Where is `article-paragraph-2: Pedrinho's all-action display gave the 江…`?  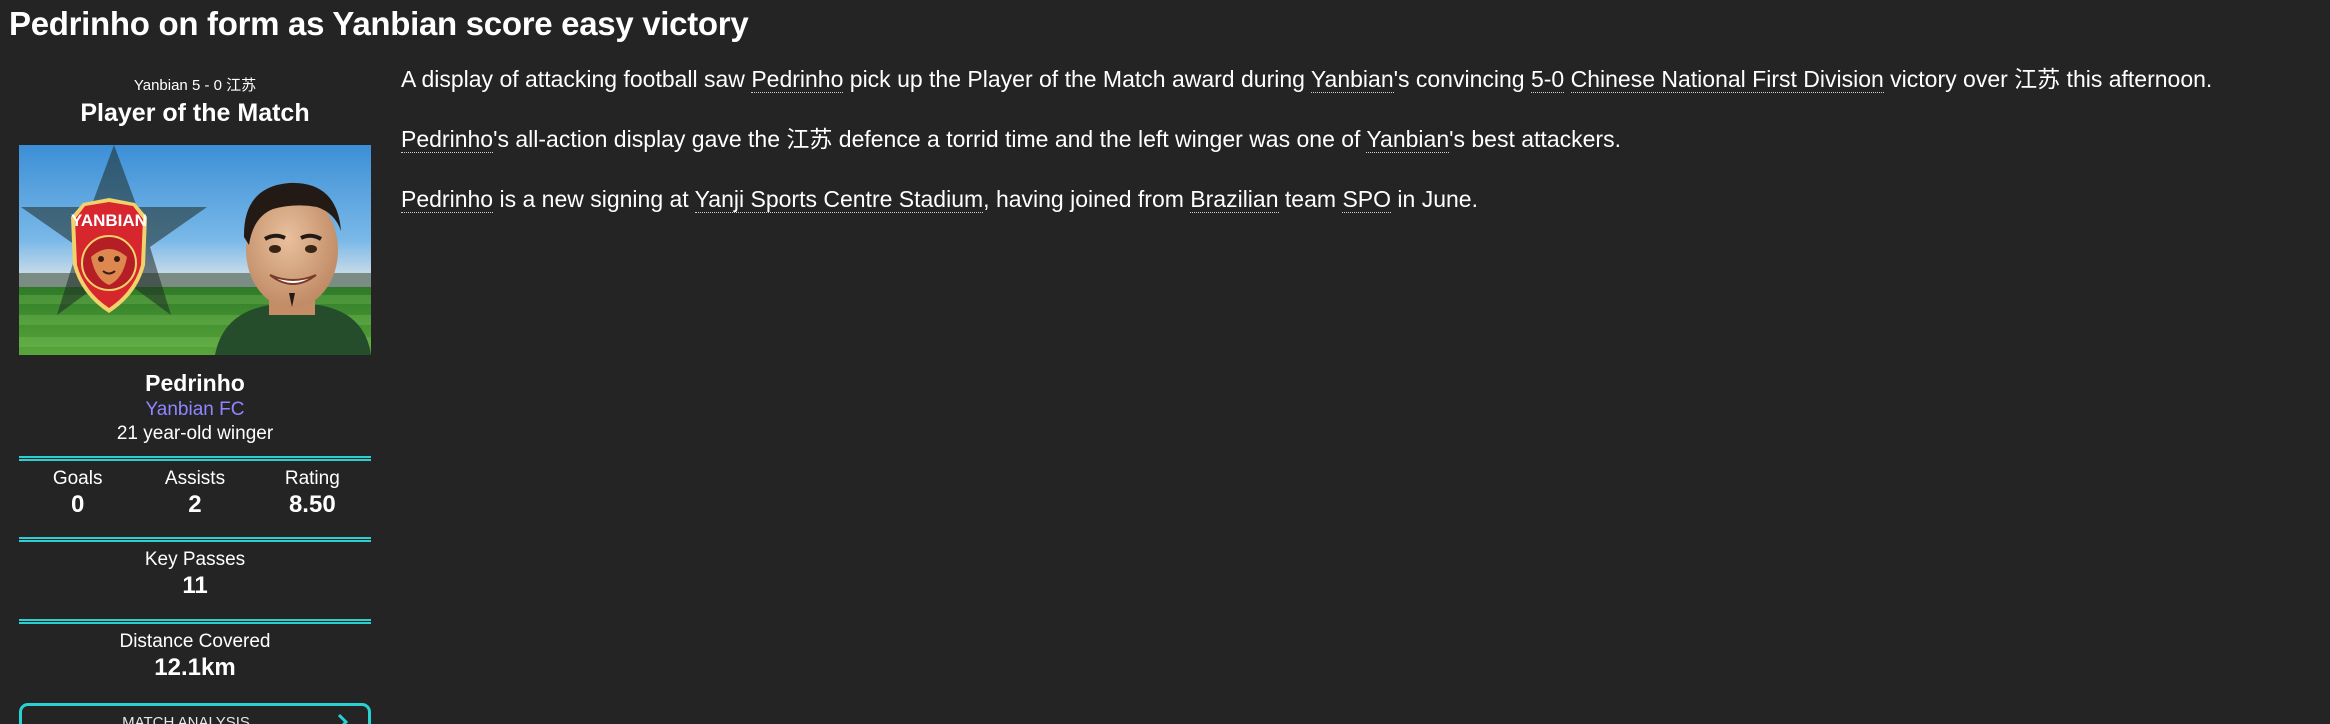 article-paragraph-2: Pedrinho's all-action display gave the 江… is located at coordinates (1361, 139).